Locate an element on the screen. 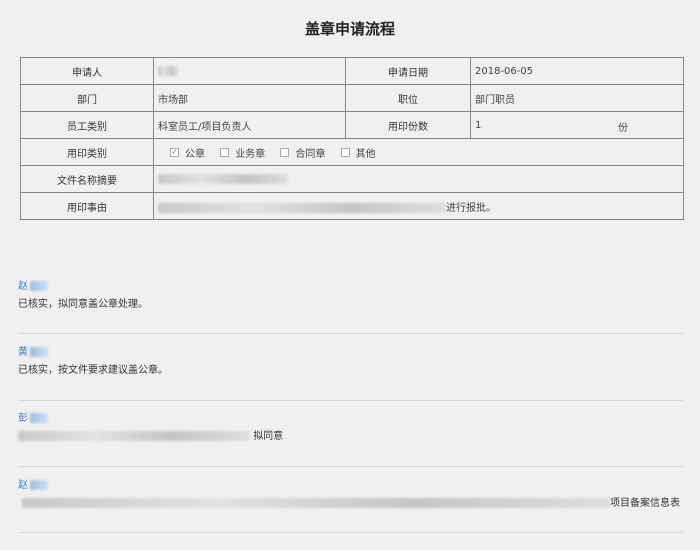  opinion-item: 赵 已核实，拟同意盖公章处理。 is located at coordinates (350, 296).